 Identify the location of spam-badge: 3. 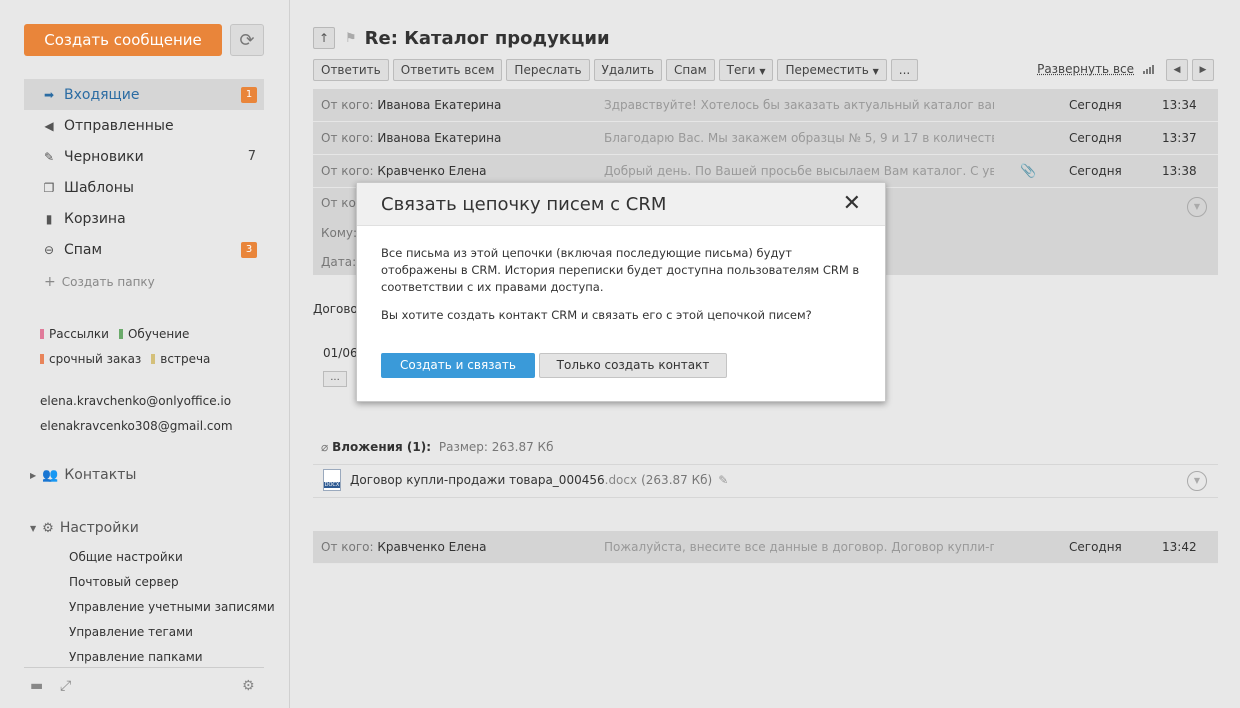
(249, 250).